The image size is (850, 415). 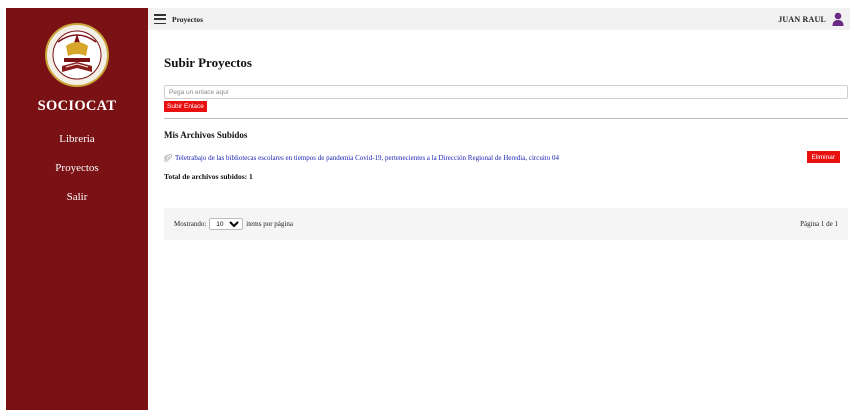 What do you see at coordinates (185, 106) in the screenshot?
I see `submit-link-button: Subir Enlace` at bounding box center [185, 106].